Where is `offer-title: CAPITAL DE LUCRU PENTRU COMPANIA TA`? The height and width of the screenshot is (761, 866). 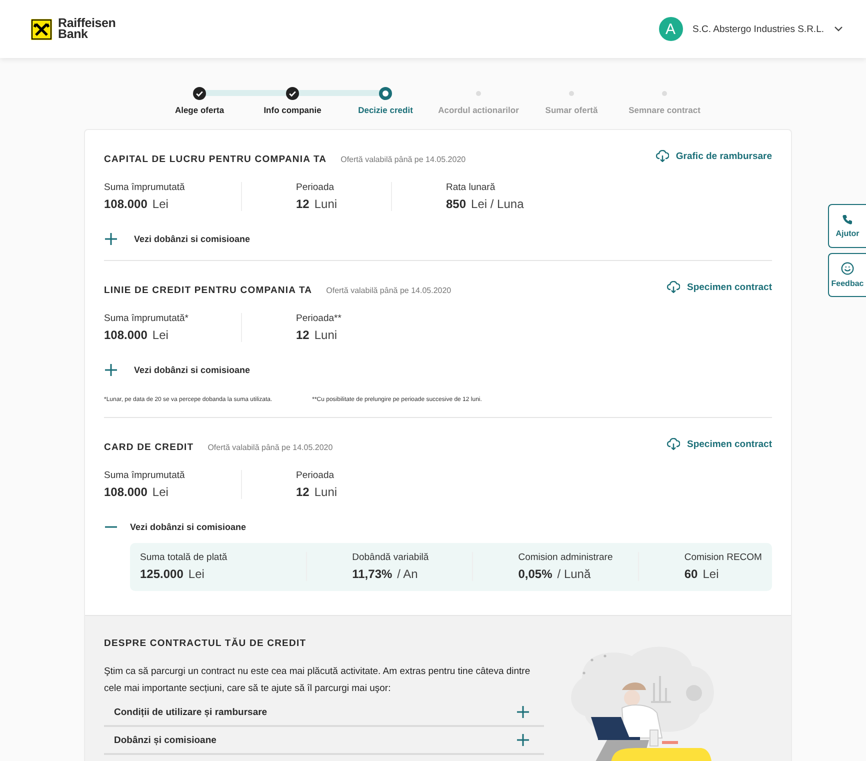
offer-title: CAPITAL DE LUCRU PENTRU COMPANIA TA is located at coordinates (215, 159).